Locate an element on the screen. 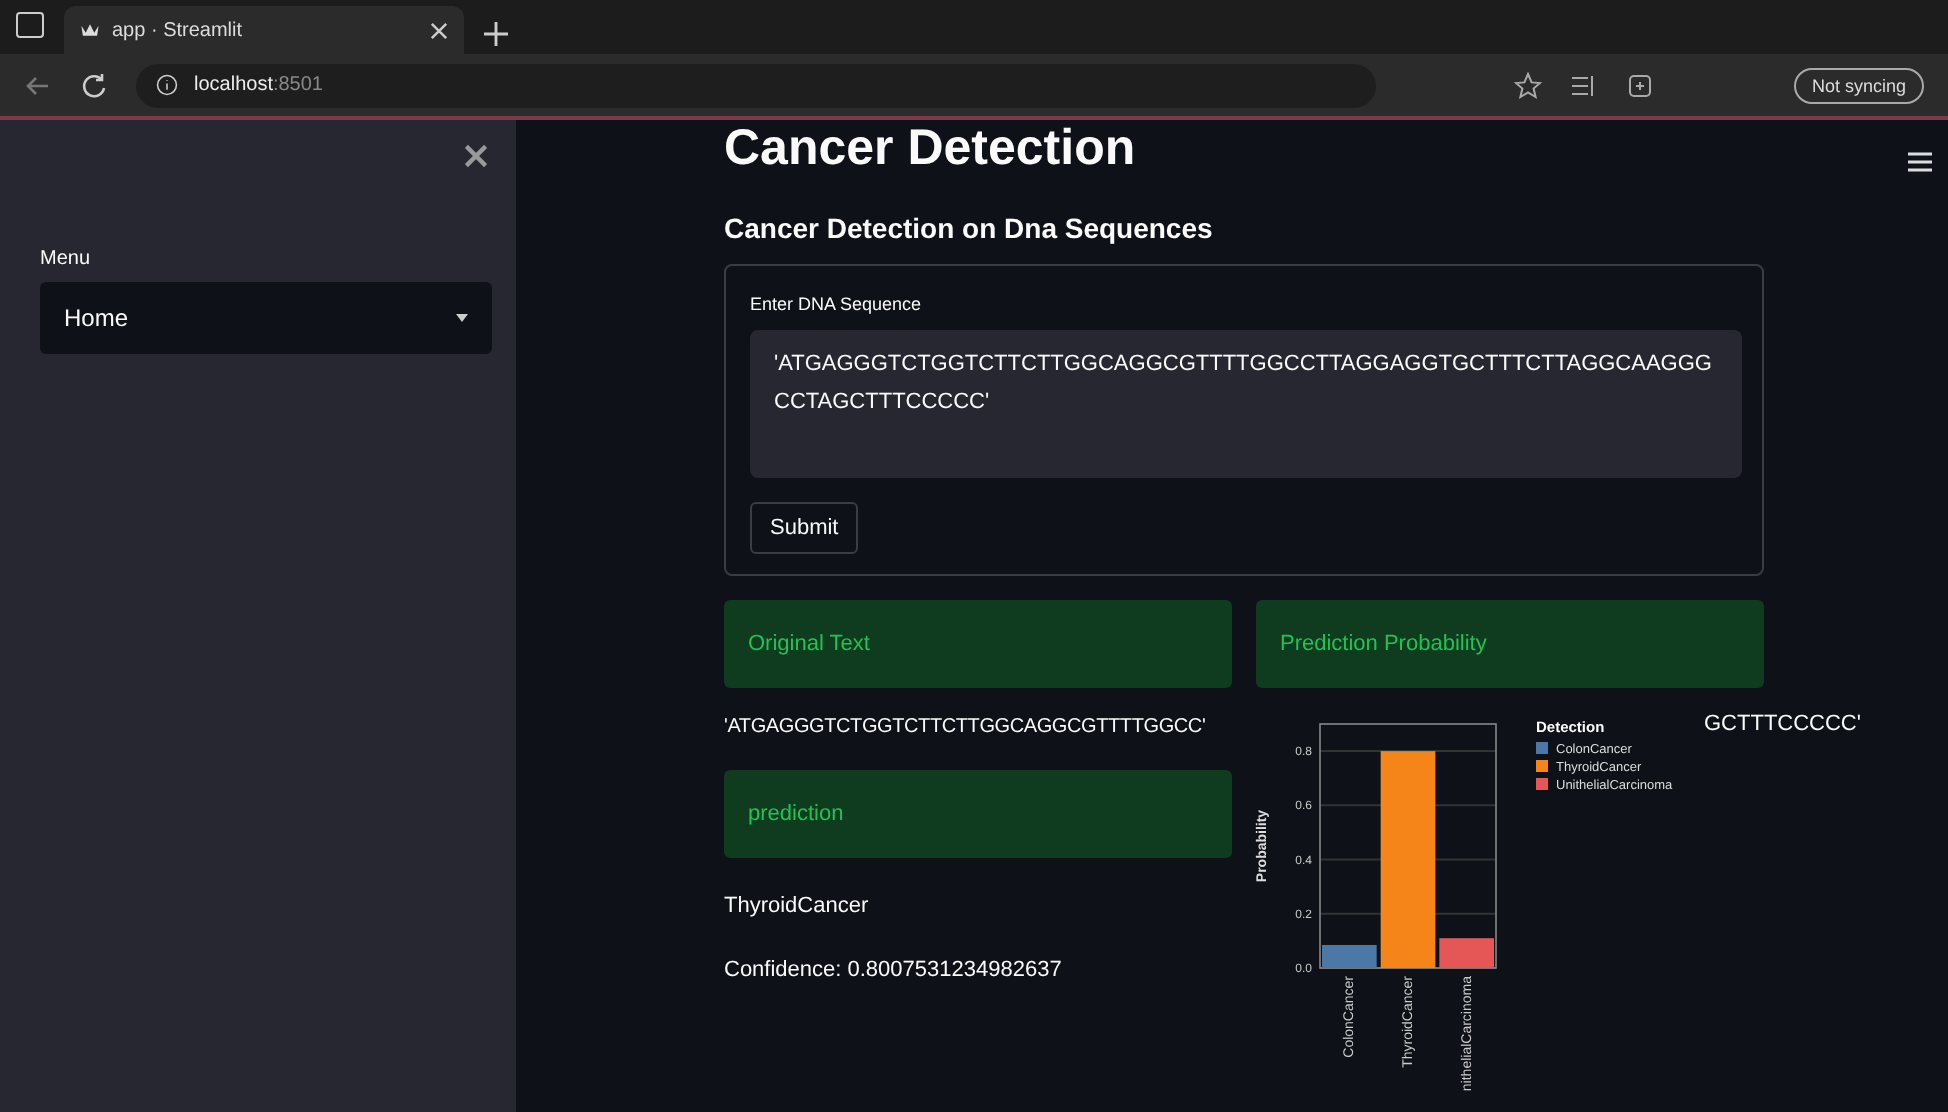 Image resolution: width=1948 pixels, height=1112 pixels. menu-select: Home is located at coordinates (266, 318).